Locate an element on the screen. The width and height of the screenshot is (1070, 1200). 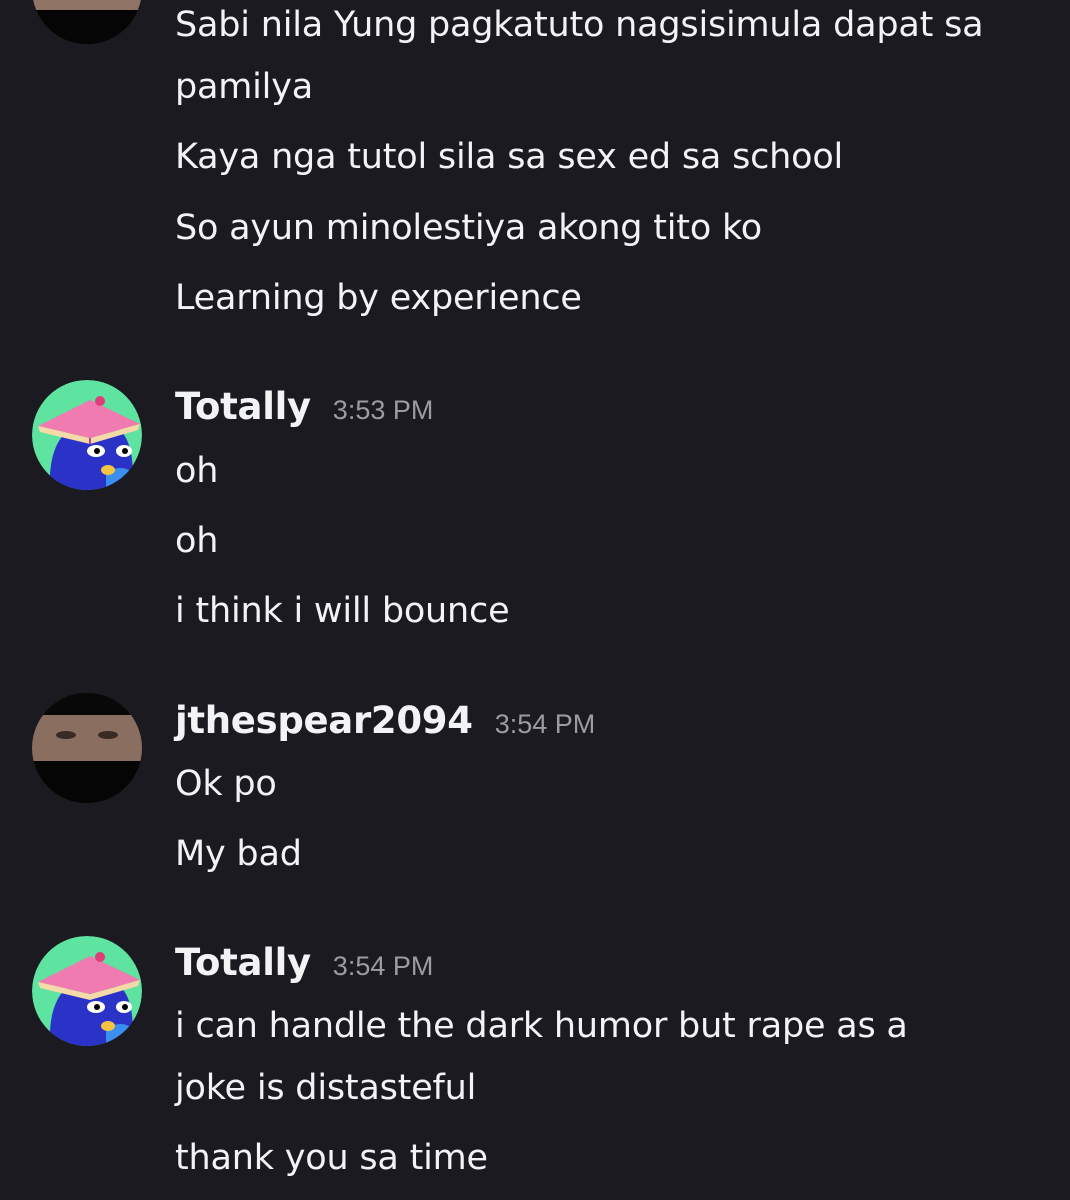
message-header: Totally 3:53 PM is located at coordinates (304, 406).